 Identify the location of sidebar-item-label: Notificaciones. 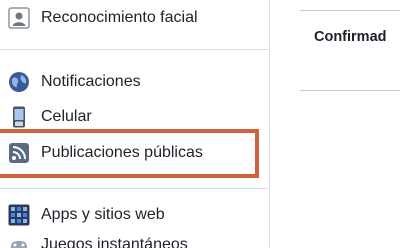
(91, 81).